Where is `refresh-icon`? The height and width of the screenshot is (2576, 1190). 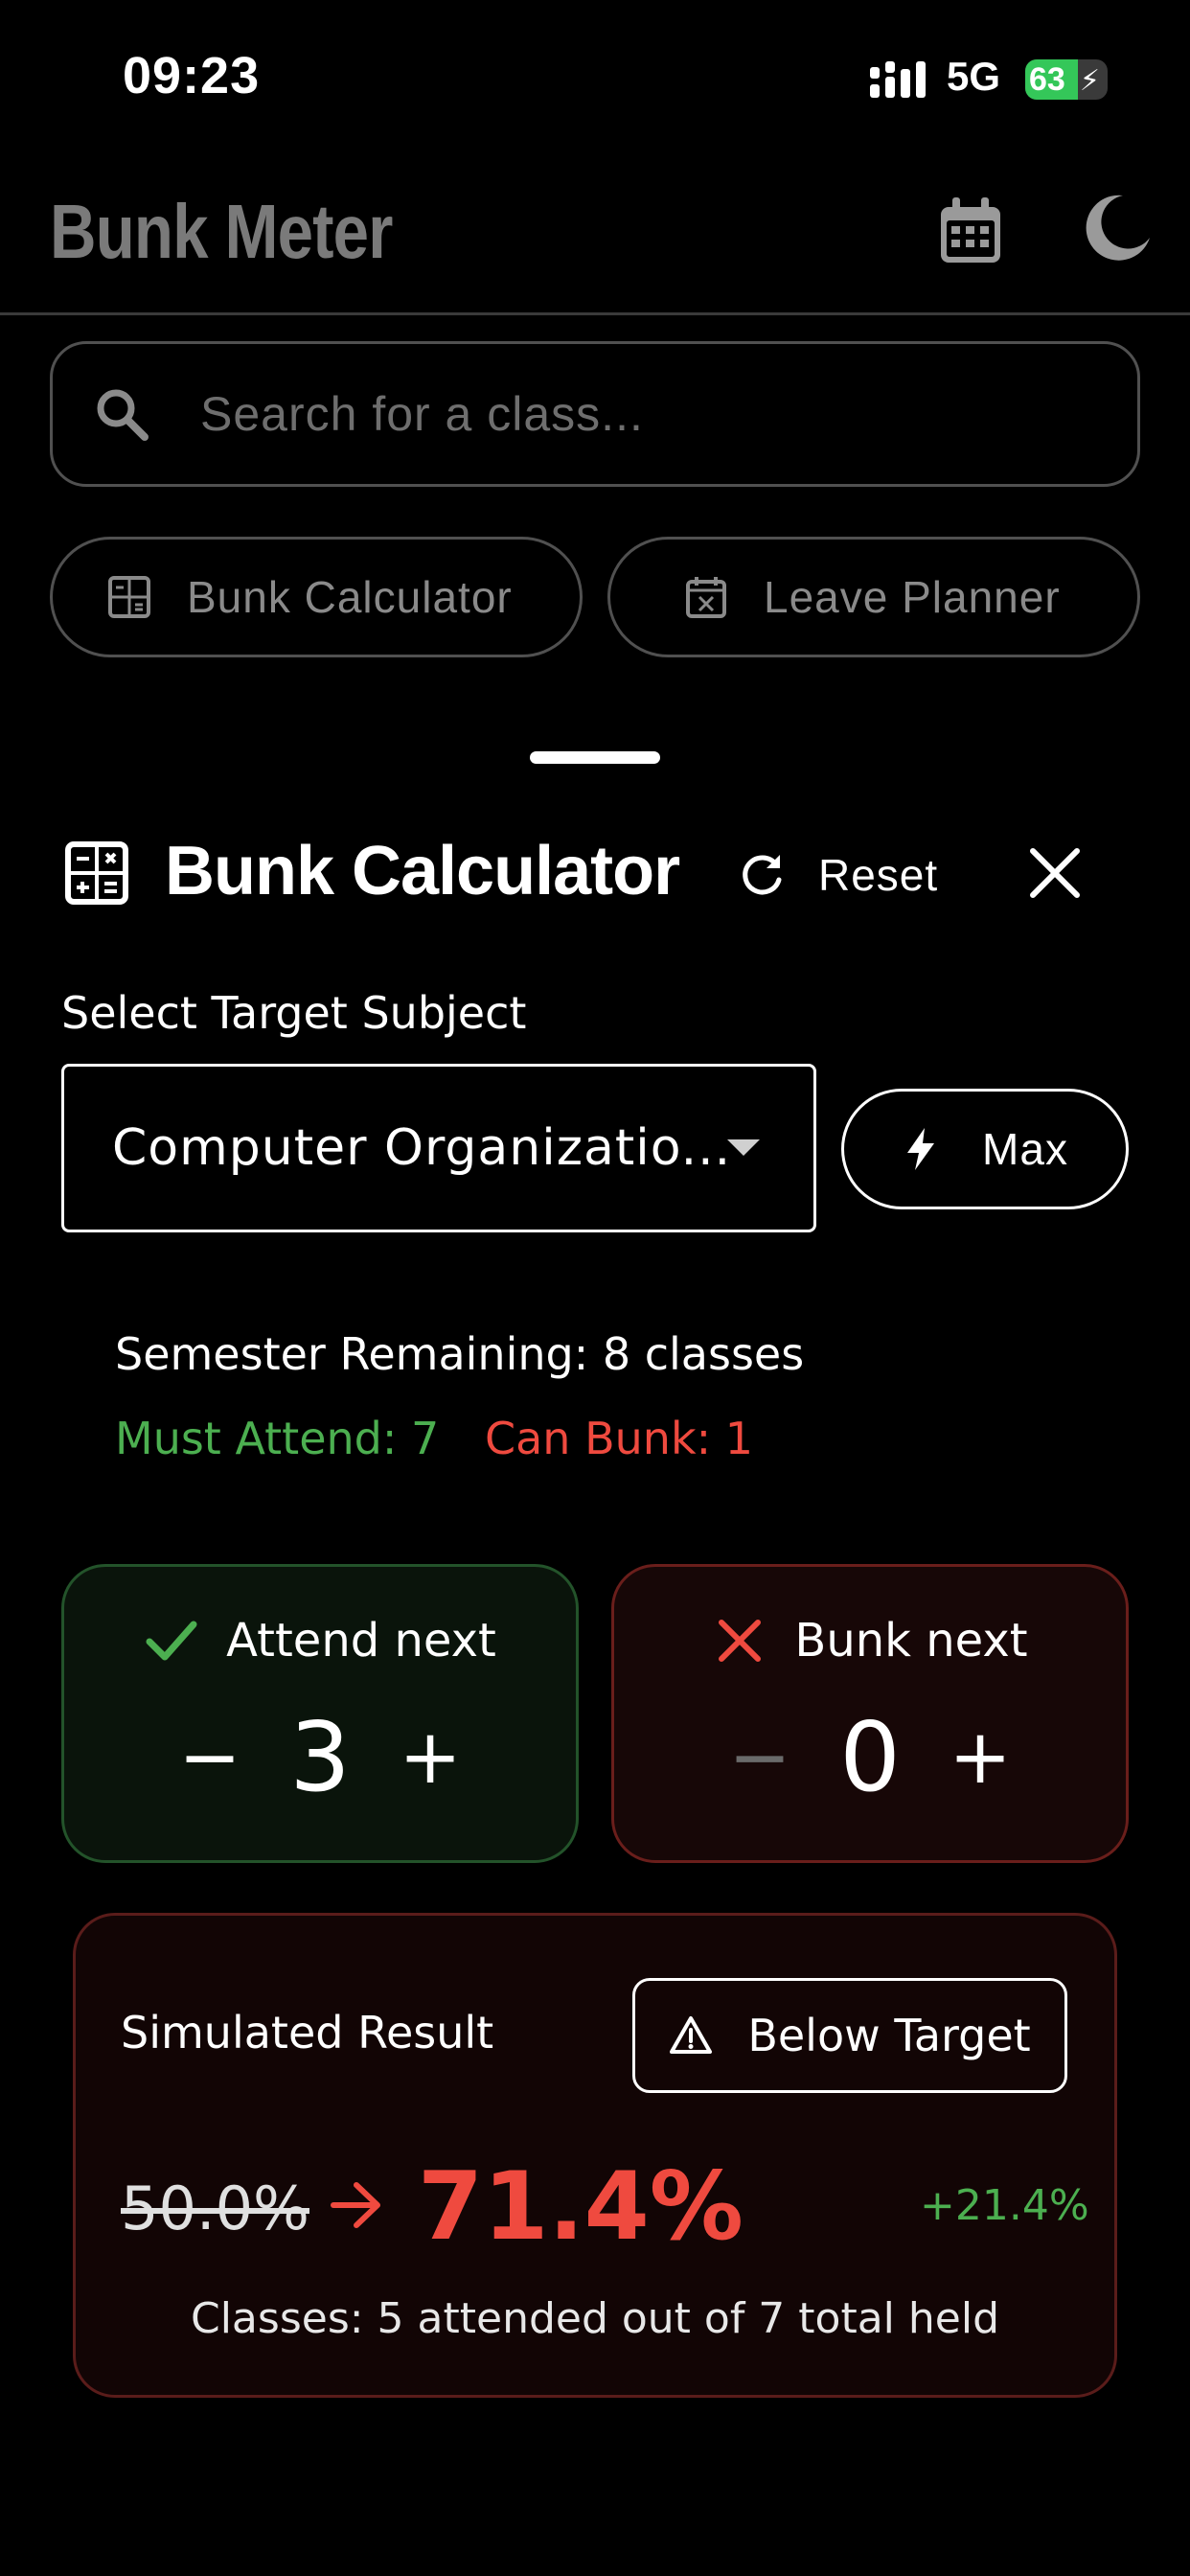
refresh-icon is located at coordinates (763, 875).